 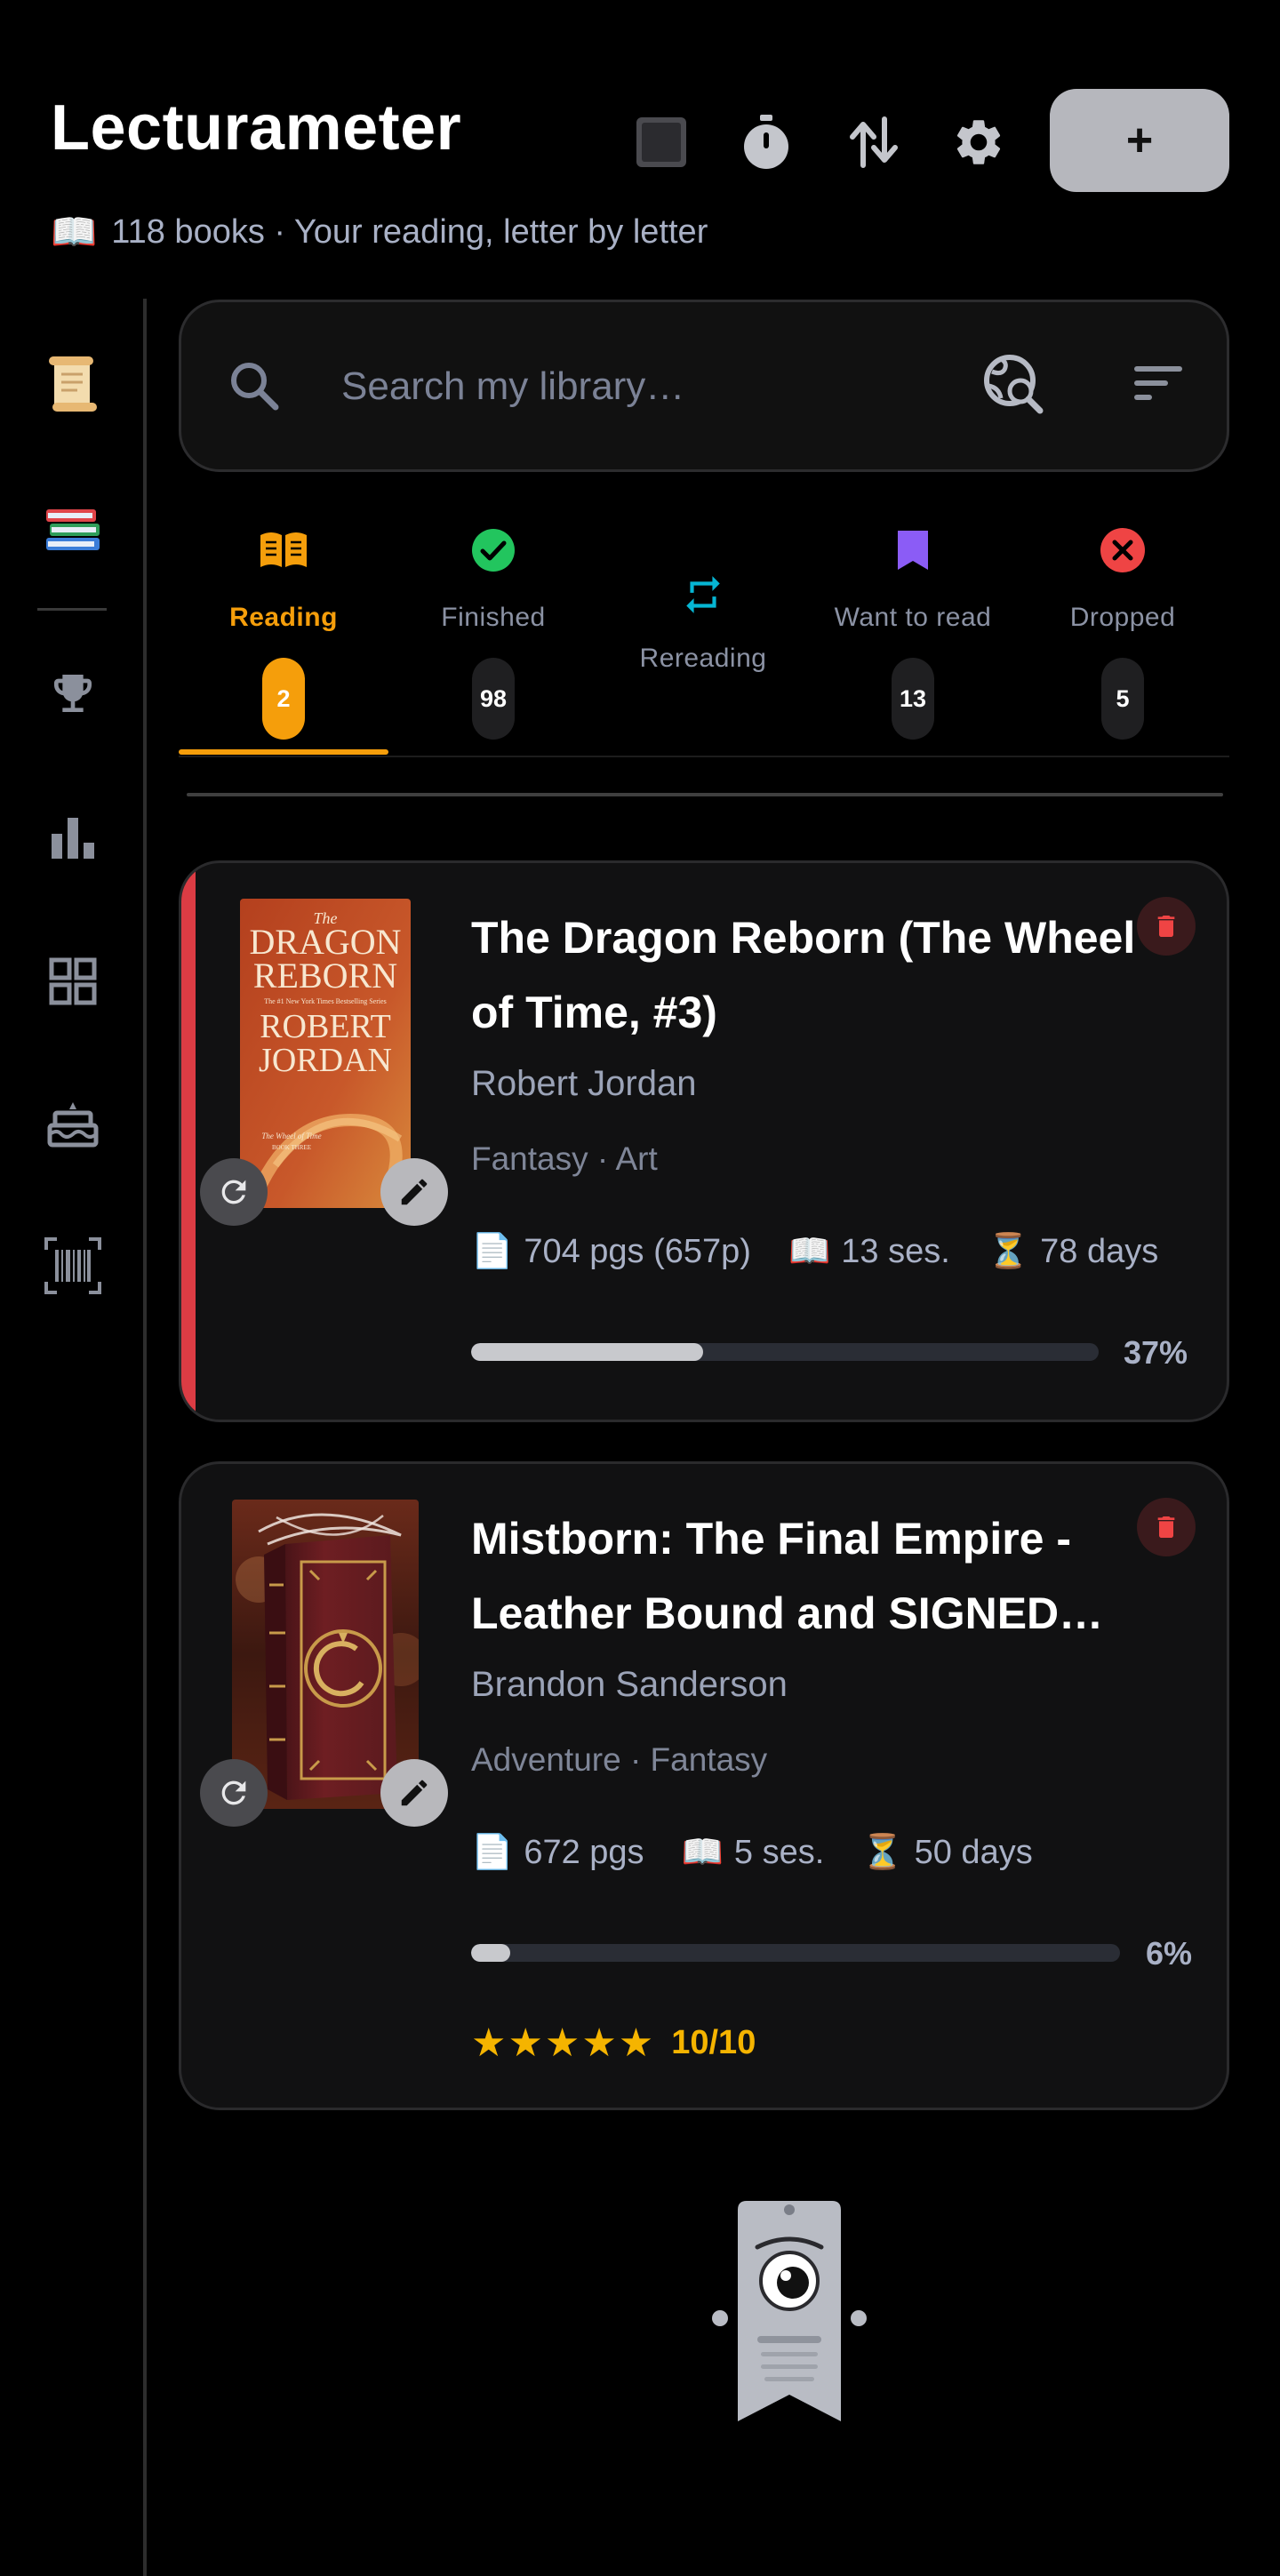 I want to click on add-book-button: +, so click(x=1139, y=140).